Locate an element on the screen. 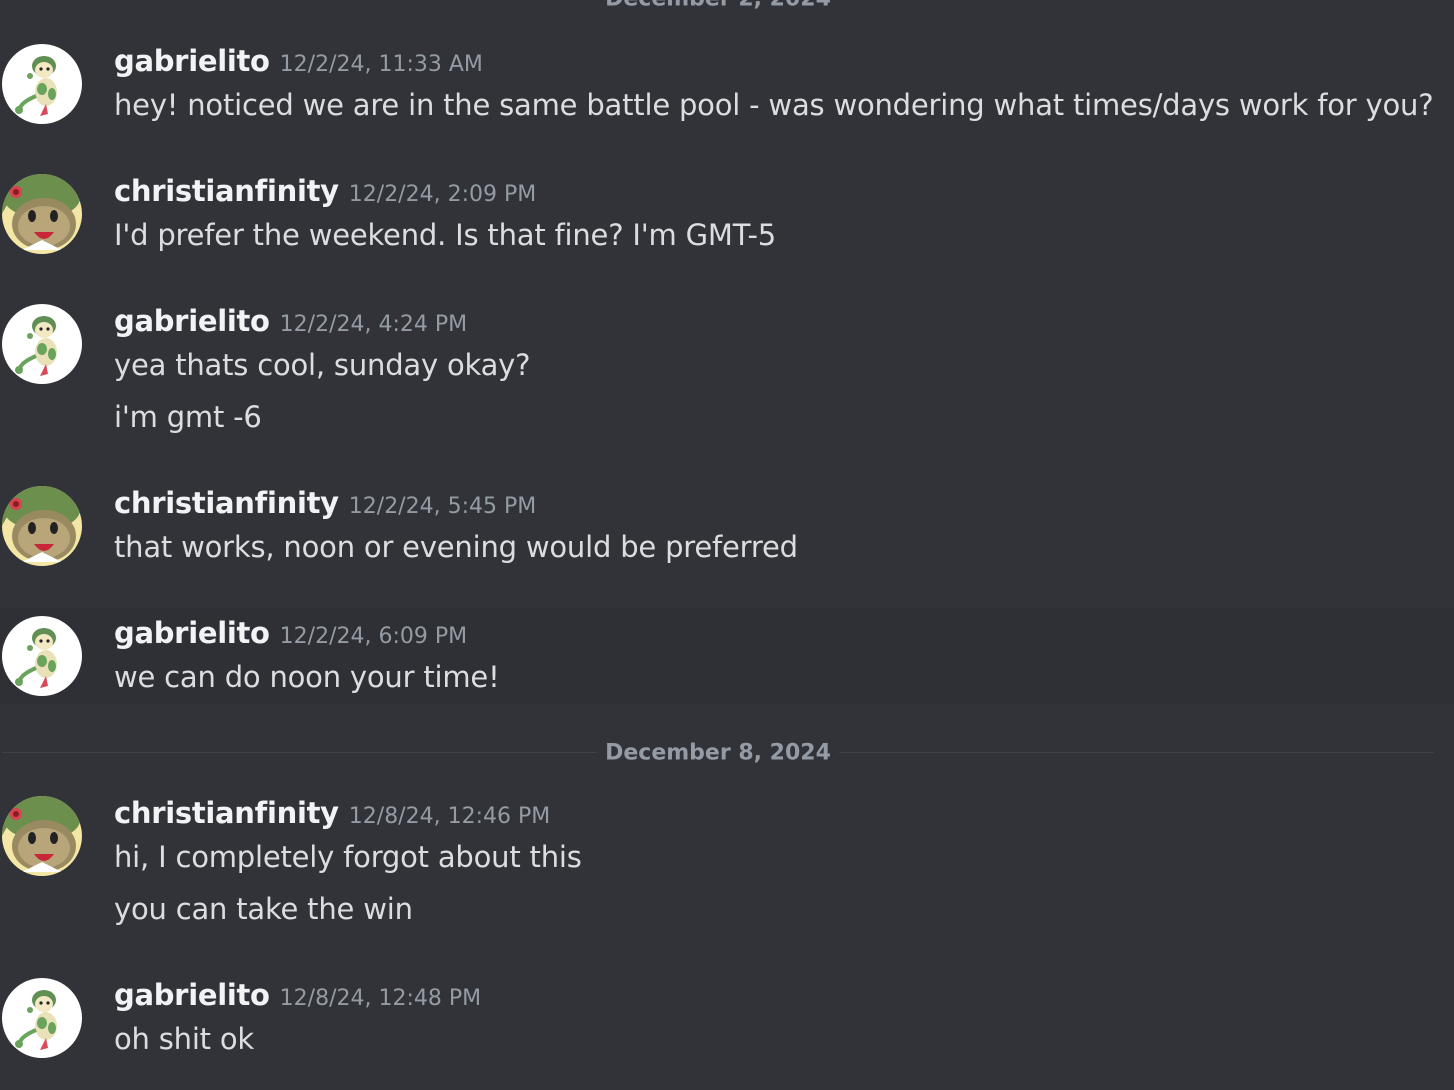 The image size is (1454, 1090). message-header: christianfinity 12/2/24, 5:45 PM is located at coordinates (325, 503).